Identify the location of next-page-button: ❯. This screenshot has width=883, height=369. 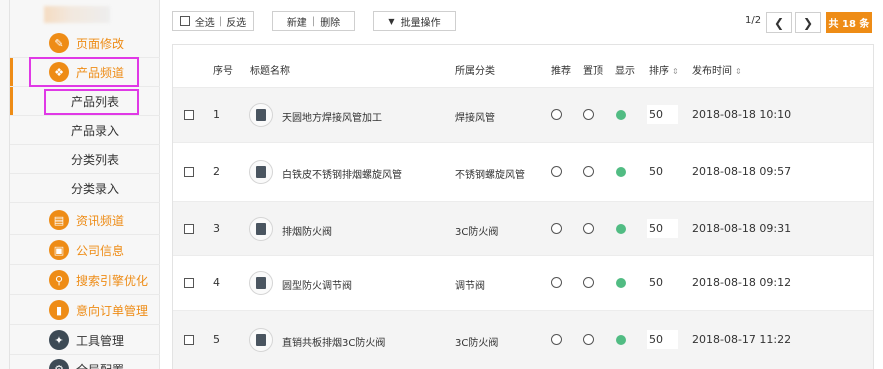
(808, 22).